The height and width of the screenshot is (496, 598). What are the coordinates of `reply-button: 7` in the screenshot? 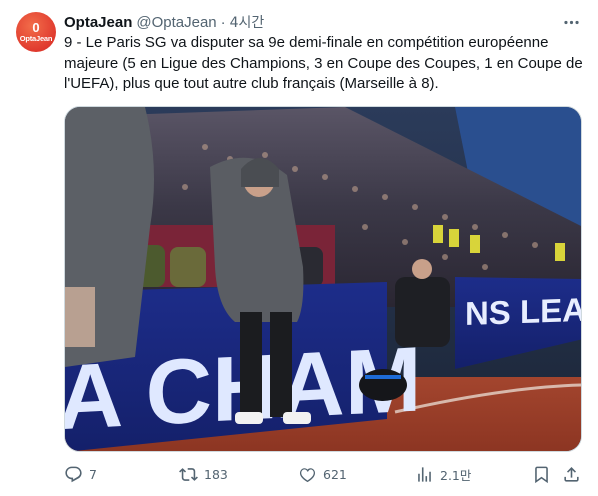 It's located at (80, 474).